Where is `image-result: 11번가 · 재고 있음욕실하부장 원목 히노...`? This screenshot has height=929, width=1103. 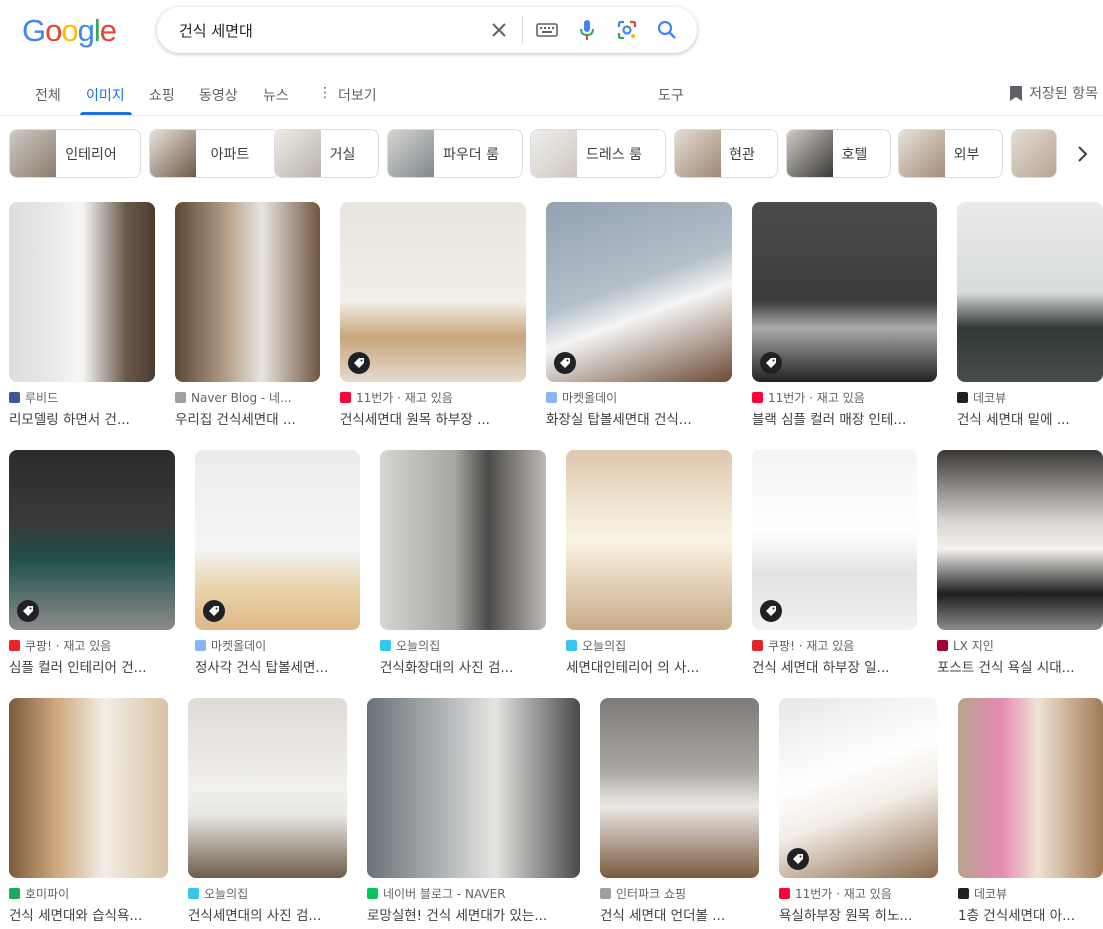 image-result: 11번가 · 재고 있음욕실하부장 원목 히노... is located at coordinates (858, 812).